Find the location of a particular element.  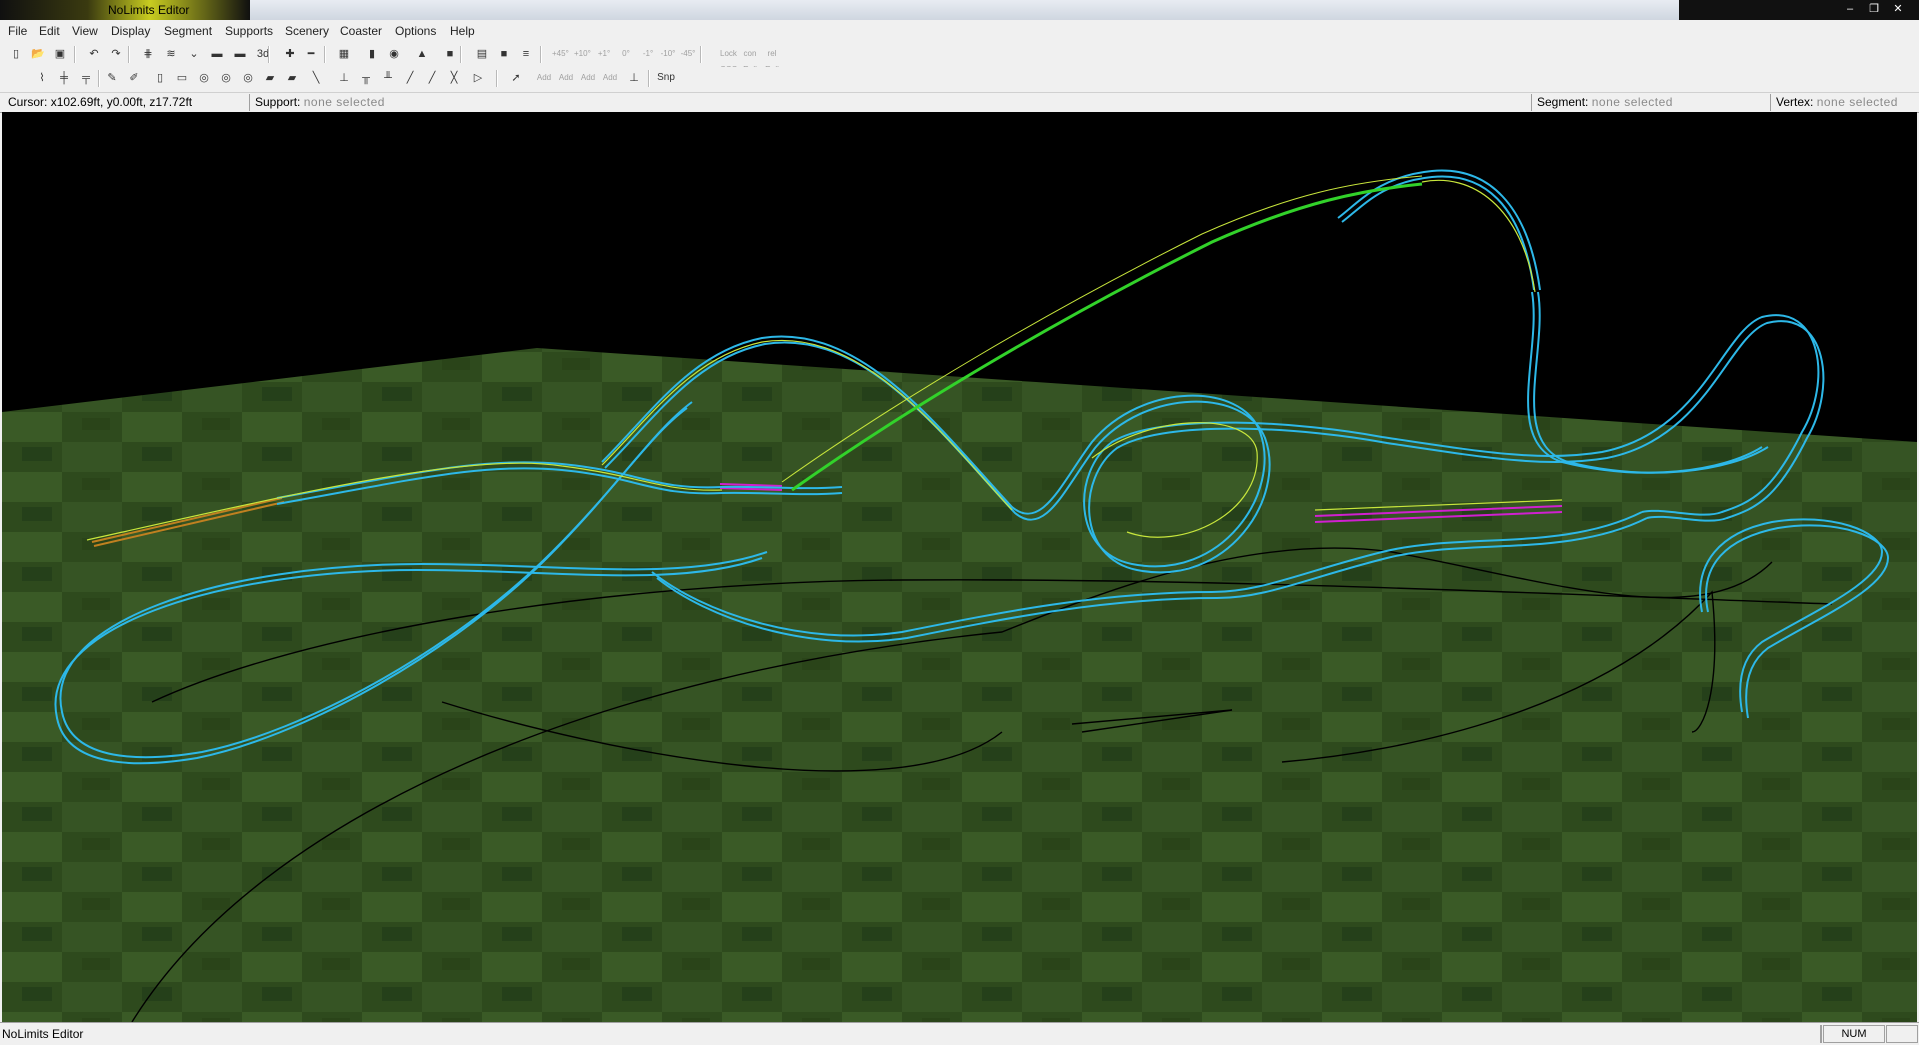

support-e-icon: ╱ is located at coordinates (432, 78).